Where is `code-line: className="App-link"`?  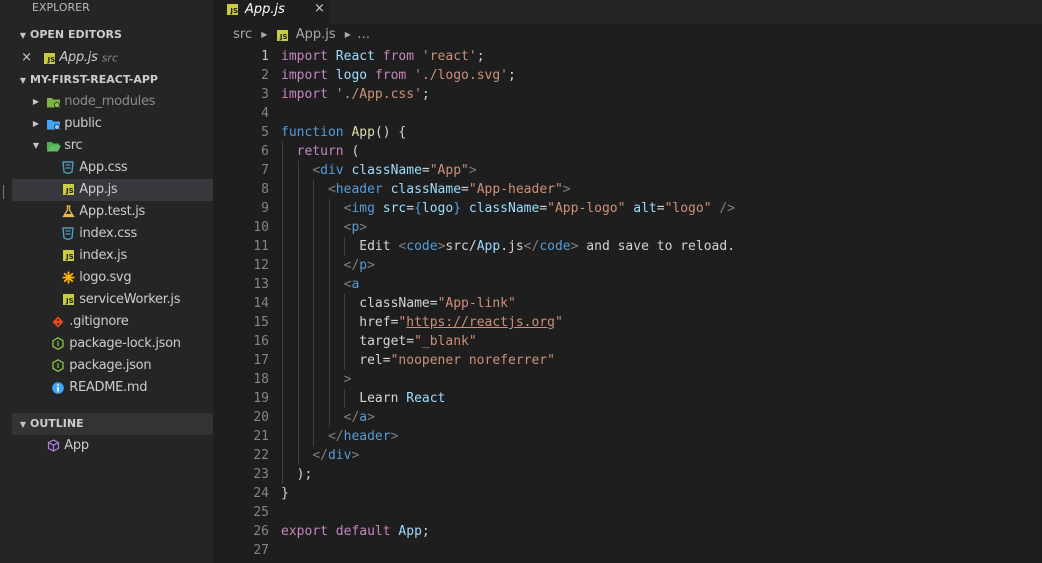 code-line: className="App-link" is located at coordinates (398, 303).